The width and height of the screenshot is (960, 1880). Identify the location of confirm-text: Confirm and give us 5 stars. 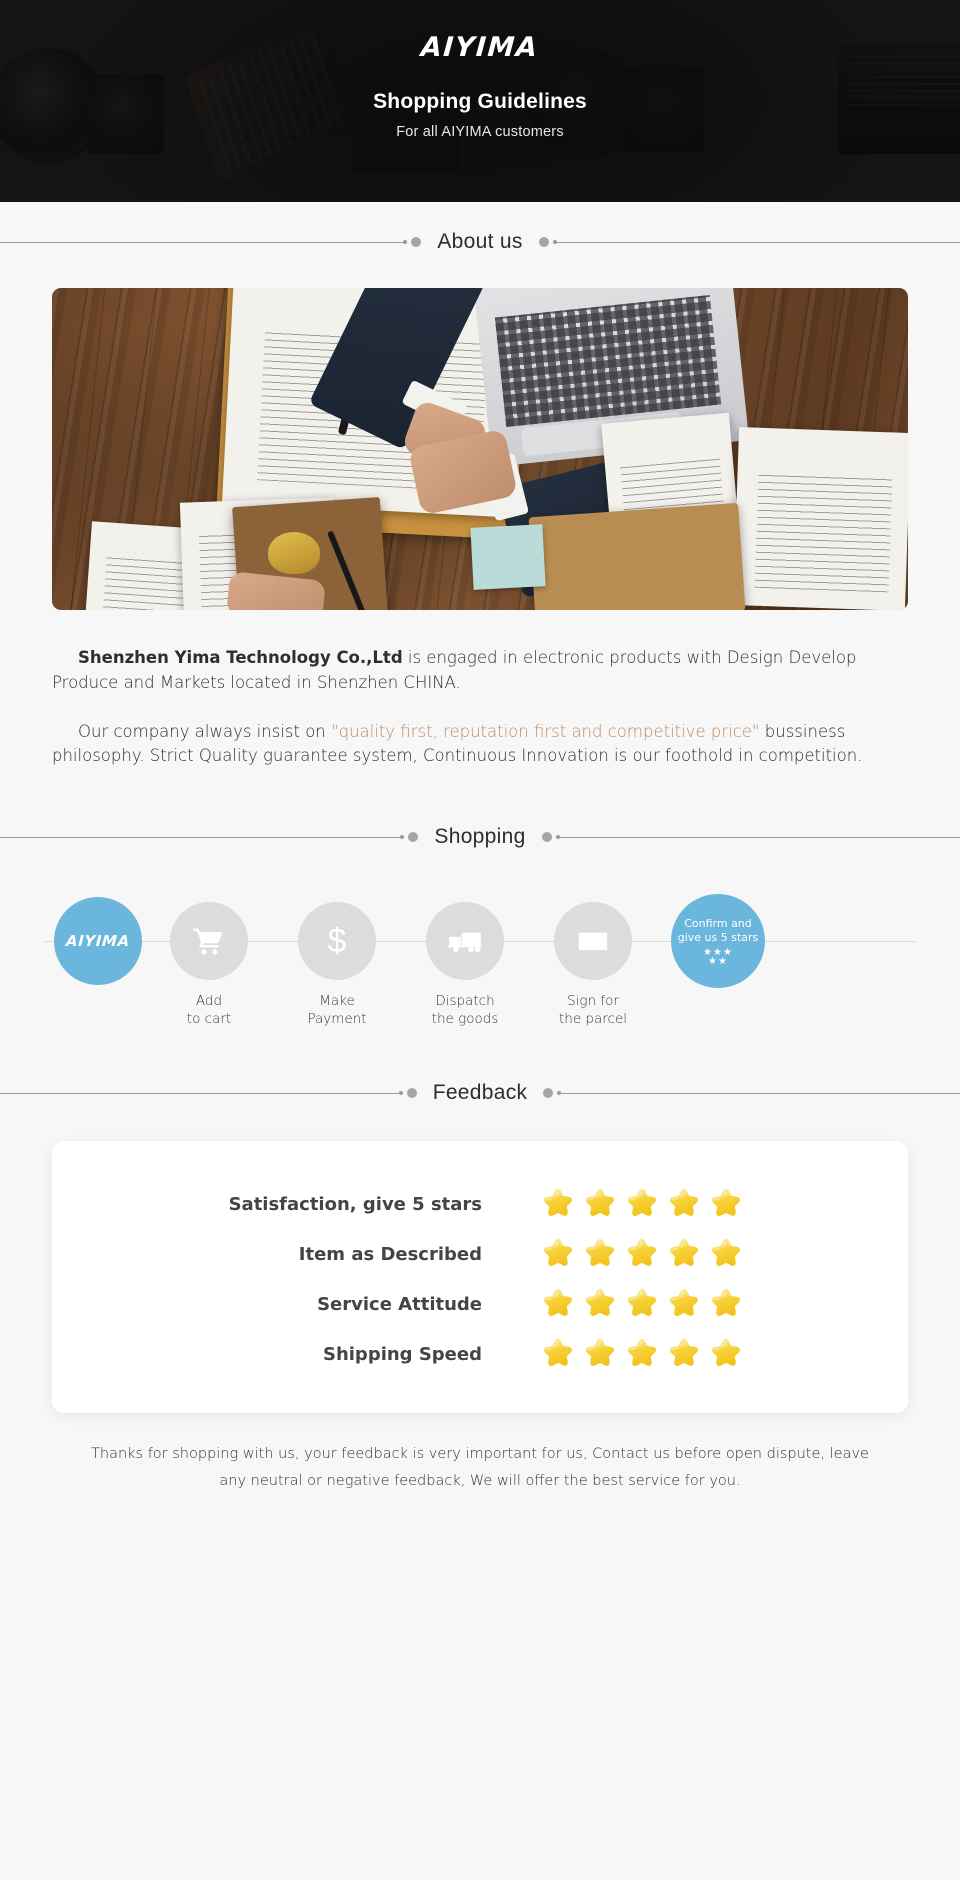
(718, 930).